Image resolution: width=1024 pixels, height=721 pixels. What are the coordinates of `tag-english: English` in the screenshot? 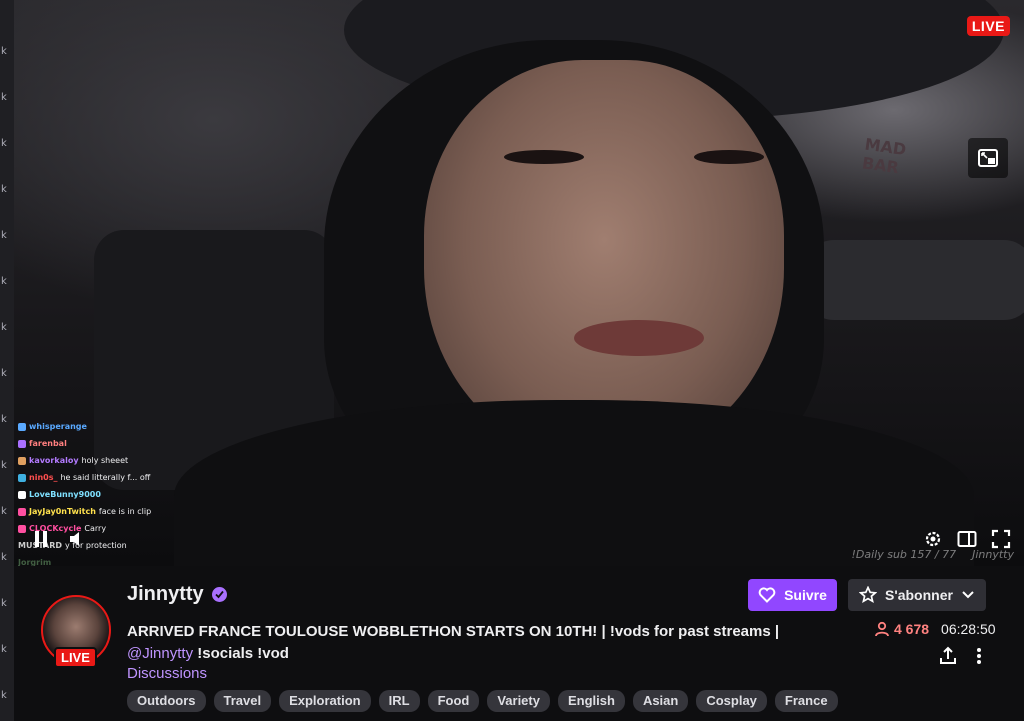 It's located at (591, 701).